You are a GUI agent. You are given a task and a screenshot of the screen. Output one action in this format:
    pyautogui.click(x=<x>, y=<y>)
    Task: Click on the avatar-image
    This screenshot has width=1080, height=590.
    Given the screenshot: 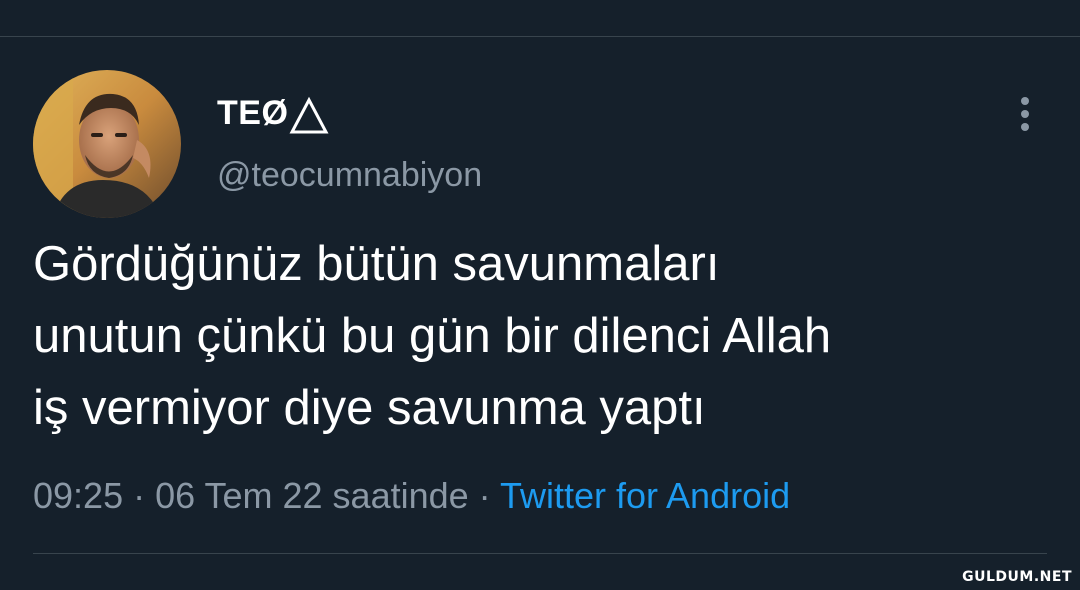 What is the action you would take?
    pyautogui.click(x=107, y=144)
    